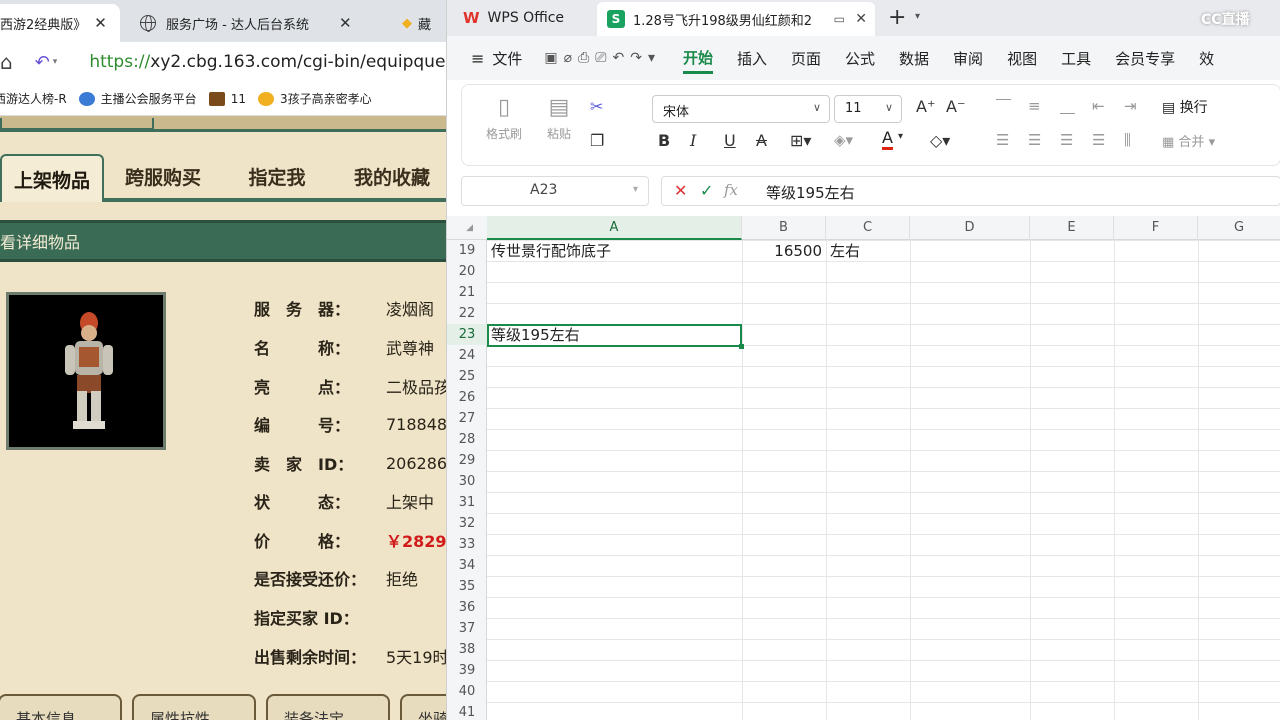 The width and height of the screenshot is (1280, 720). Describe the element at coordinates (467, 481) in the screenshot. I see `row-header: 30` at that location.